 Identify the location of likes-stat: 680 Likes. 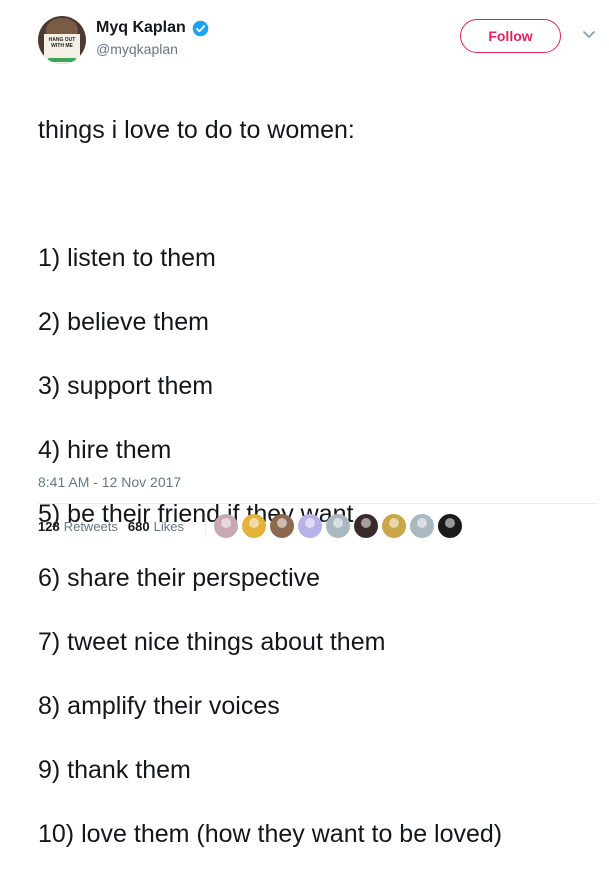
(156, 526).